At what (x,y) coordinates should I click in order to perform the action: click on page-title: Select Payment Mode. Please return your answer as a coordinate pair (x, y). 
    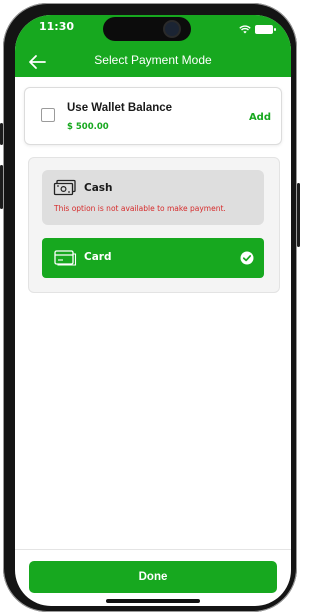
    Looking at the image, I should click on (153, 60).